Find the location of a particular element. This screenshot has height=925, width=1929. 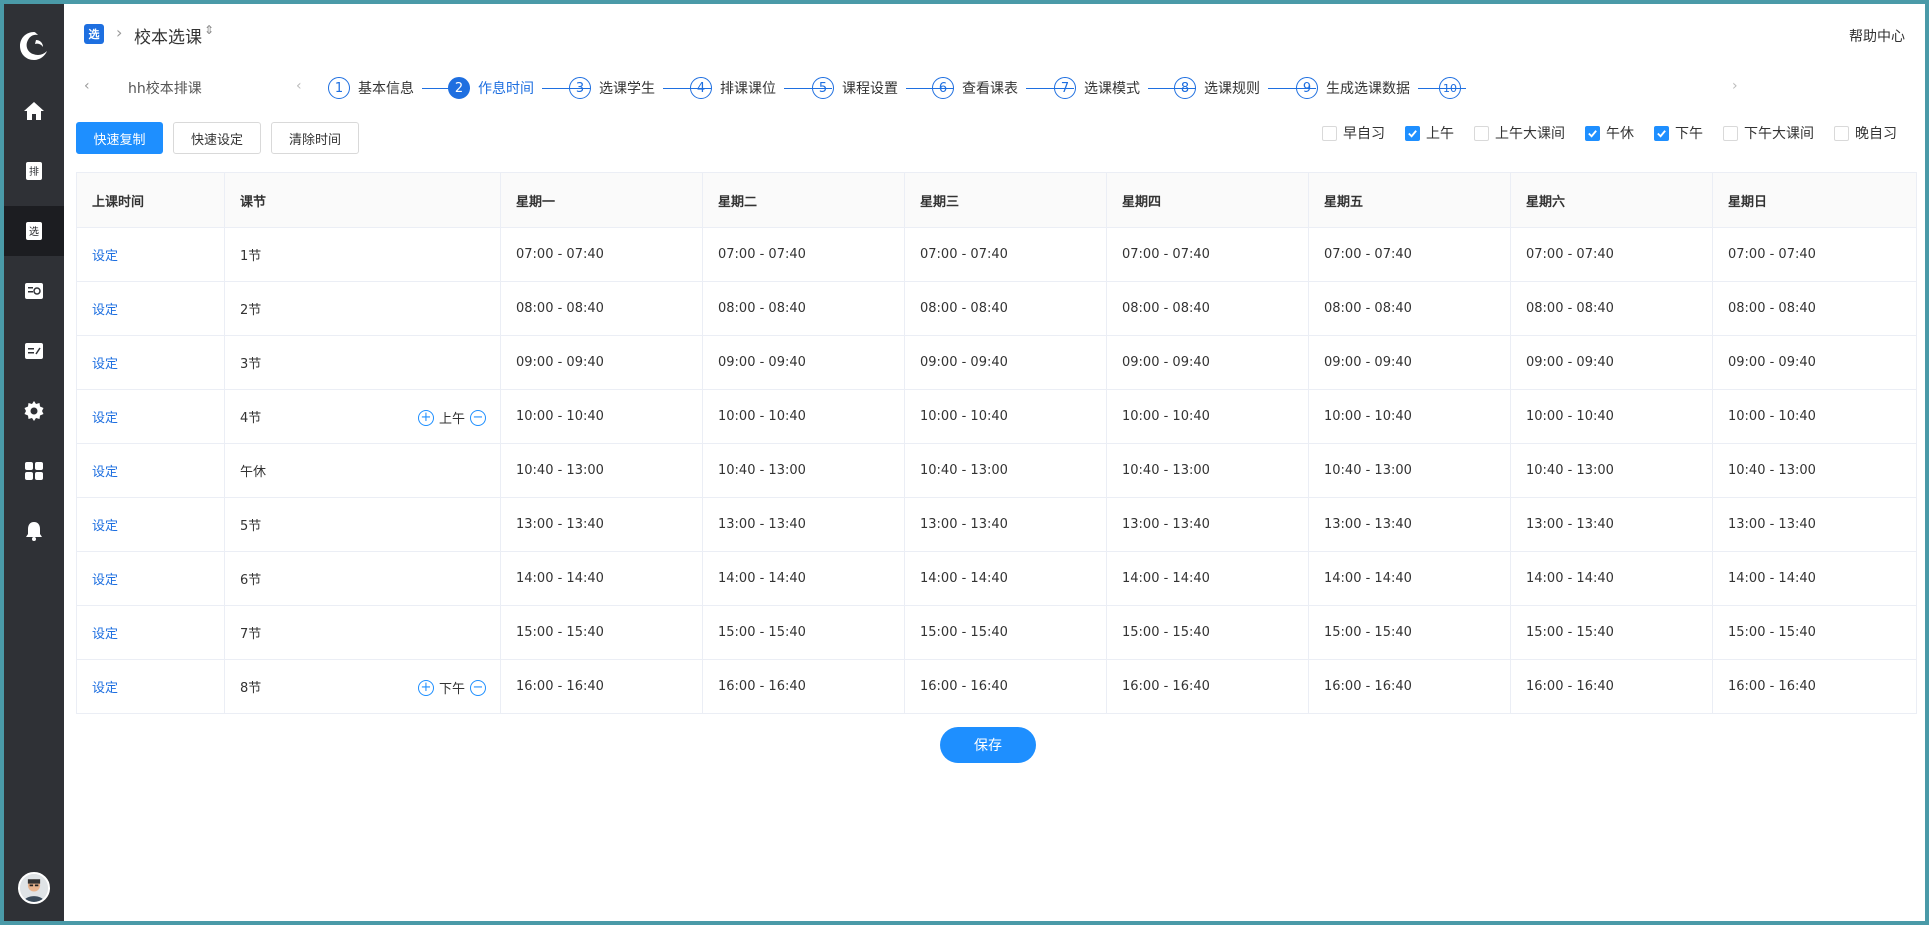

filter-morning-break: 上午大课间 is located at coordinates (1519, 133).